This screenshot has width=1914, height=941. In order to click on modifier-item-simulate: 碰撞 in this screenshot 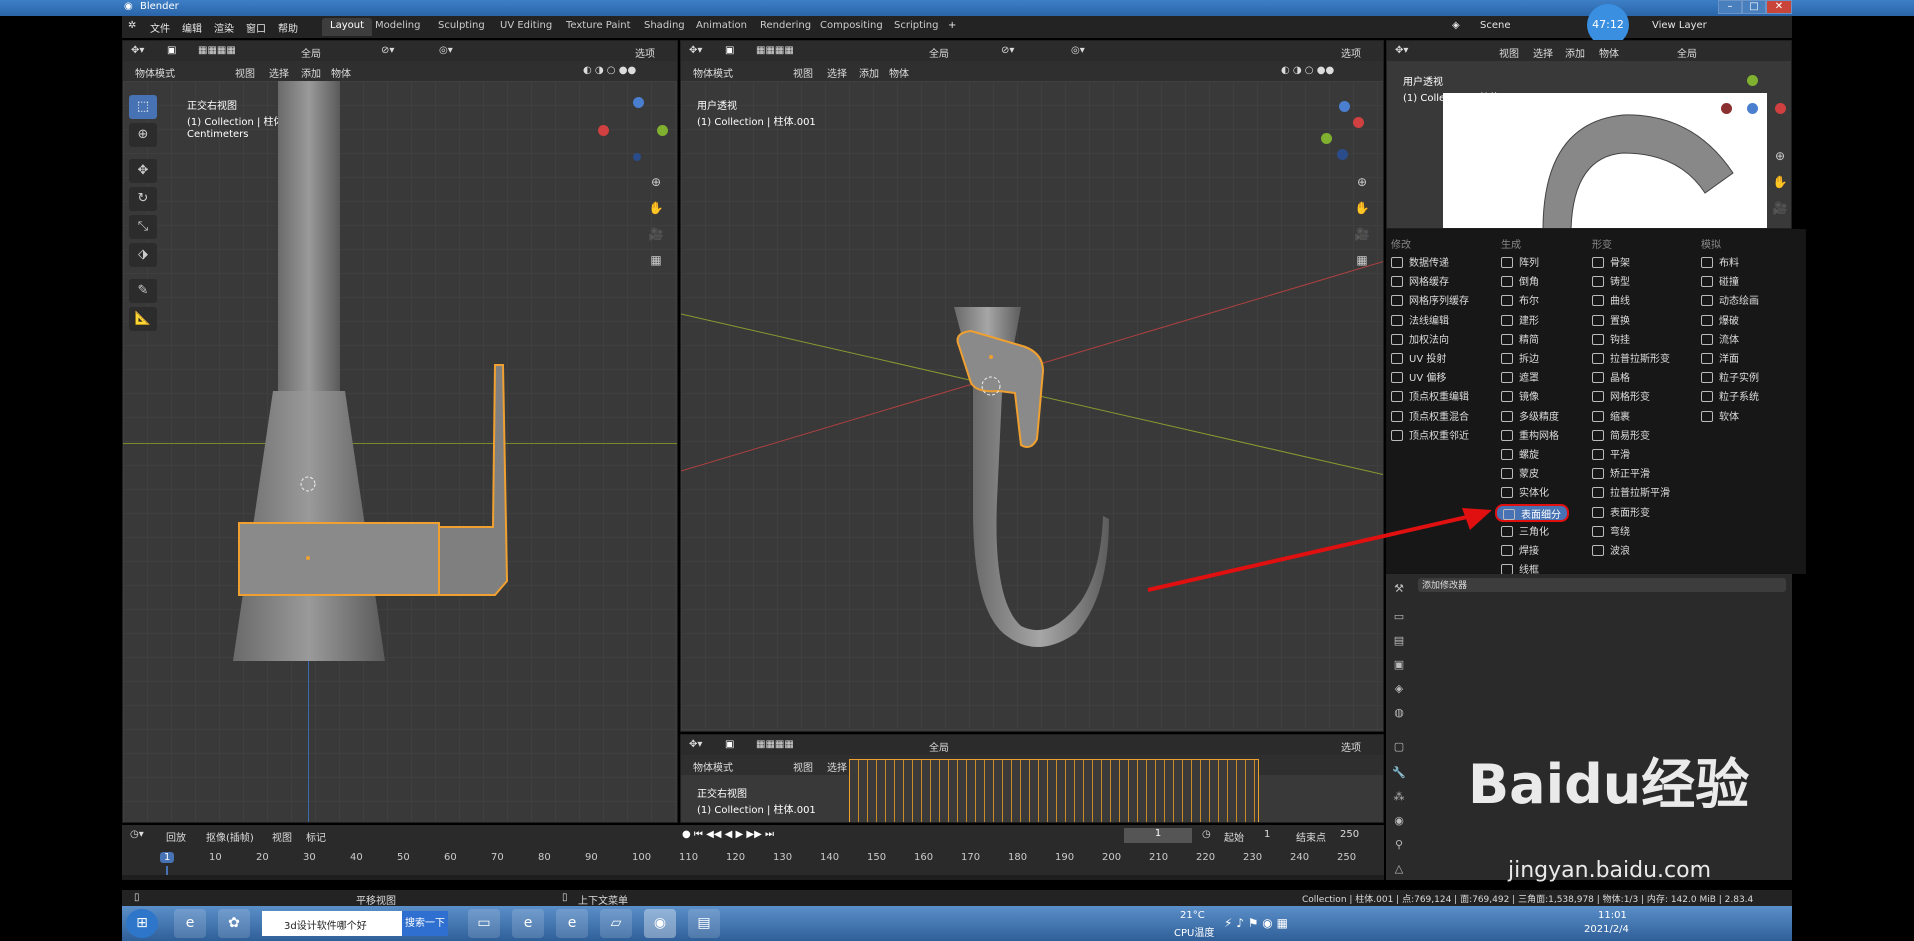, I will do `click(1720, 282)`.